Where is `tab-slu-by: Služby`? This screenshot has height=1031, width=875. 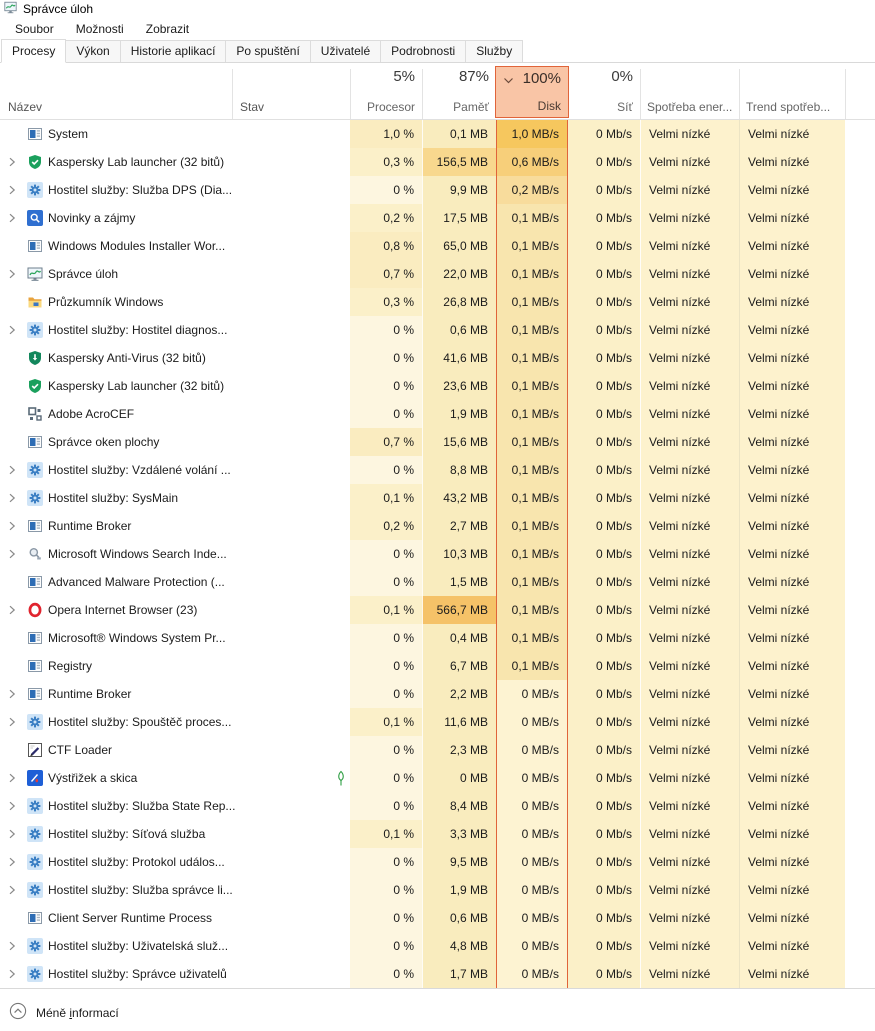 tab-slu-by: Služby is located at coordinates (494, 51).